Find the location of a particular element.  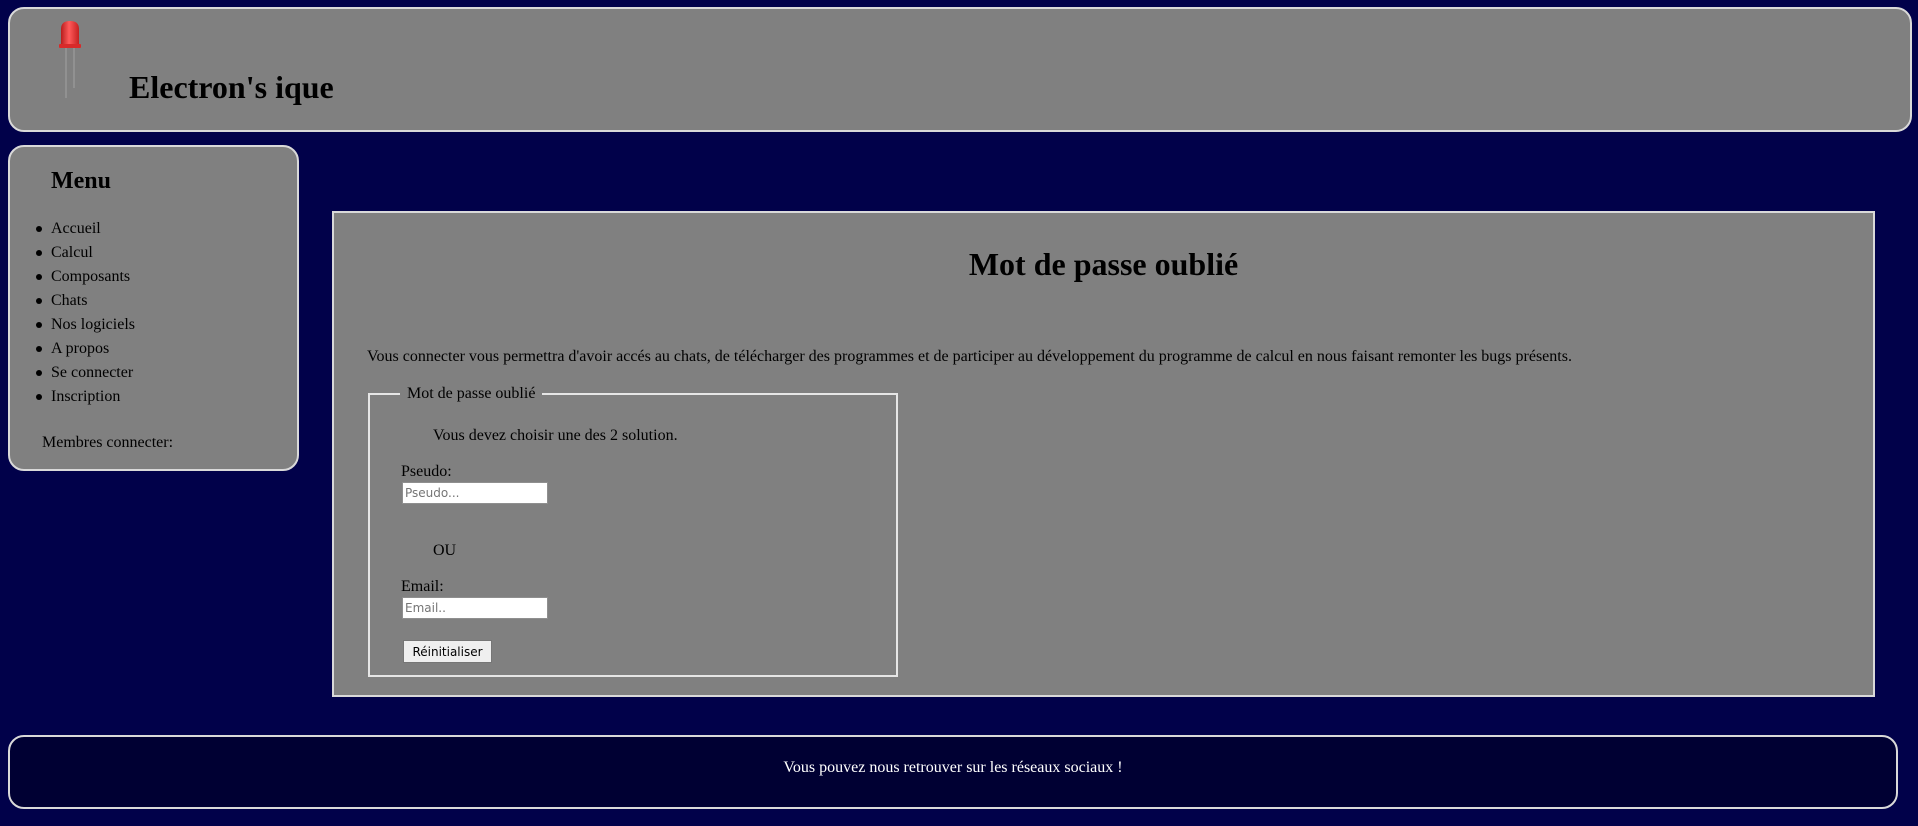

or-separator: OU is located at coordinates (445, 550).